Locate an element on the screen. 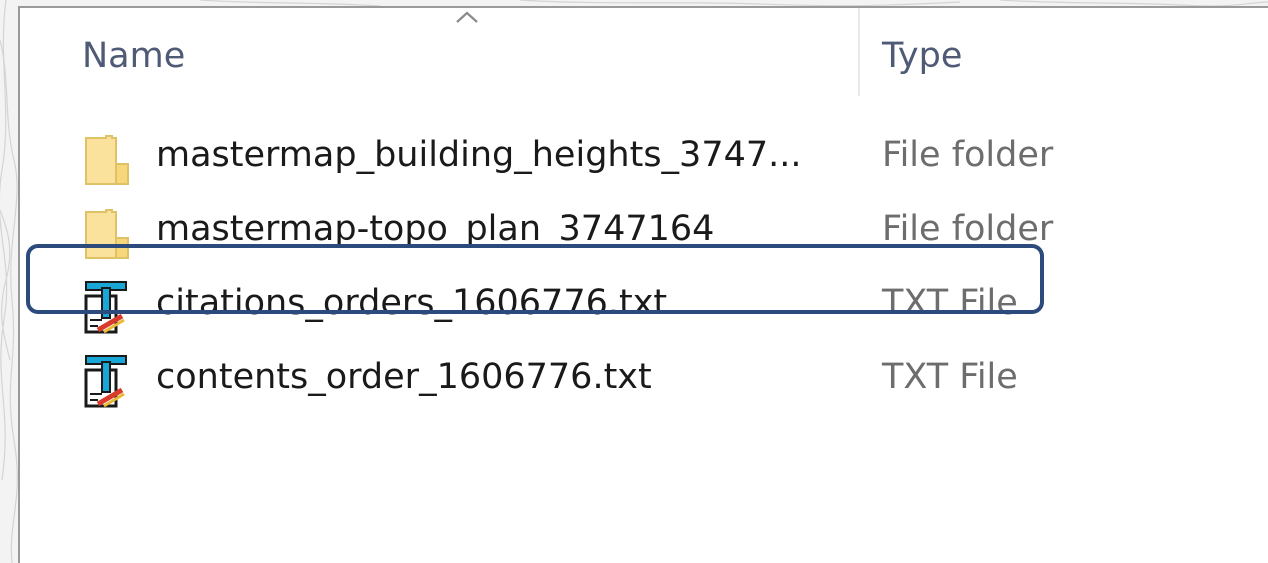  file-name: citations_orders_1606776.txt is located at coordinates (412, 303).